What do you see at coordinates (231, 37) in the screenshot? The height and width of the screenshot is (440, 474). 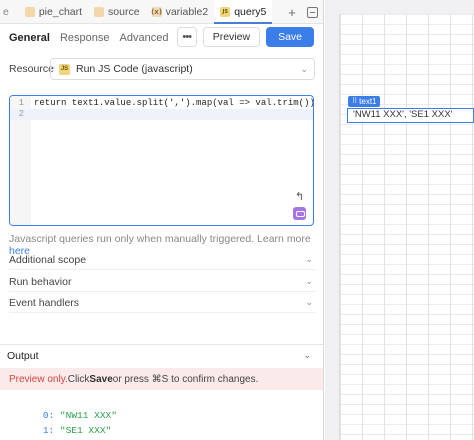 I see `preview-button: Preview` at bounding box center [231, 37].